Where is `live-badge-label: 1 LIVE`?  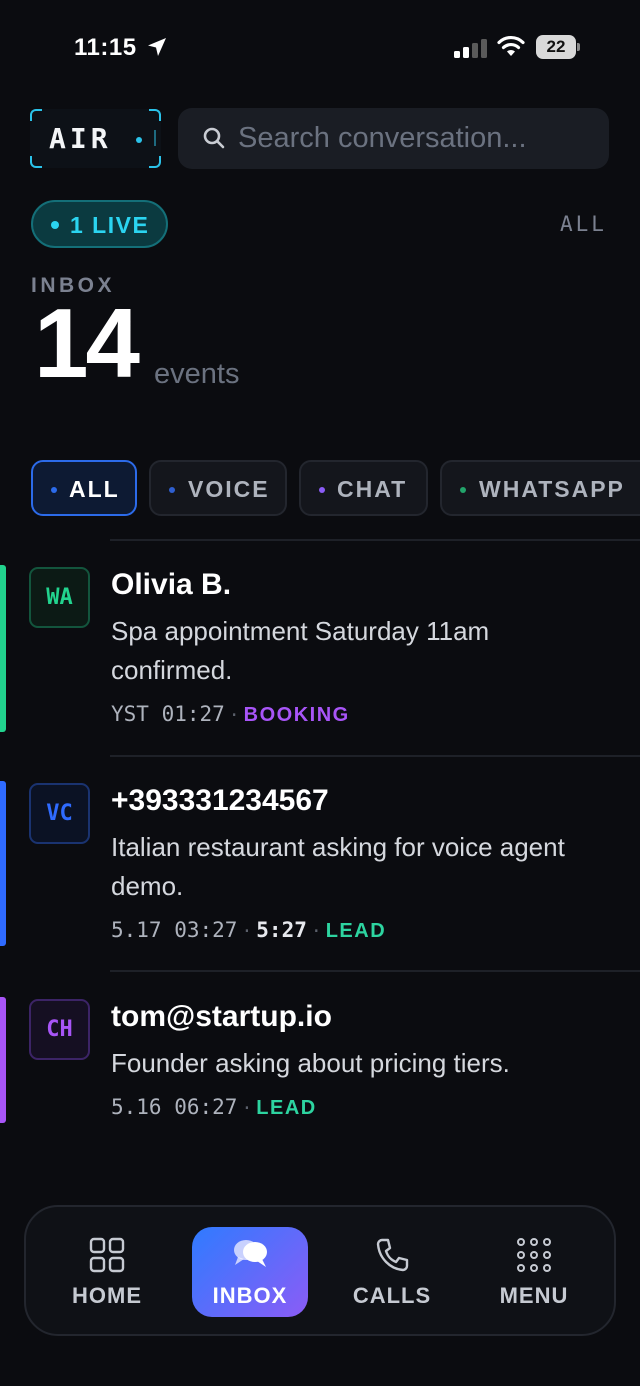
live-badge-label: 1 LIVE is located at coordinates (110, 225).